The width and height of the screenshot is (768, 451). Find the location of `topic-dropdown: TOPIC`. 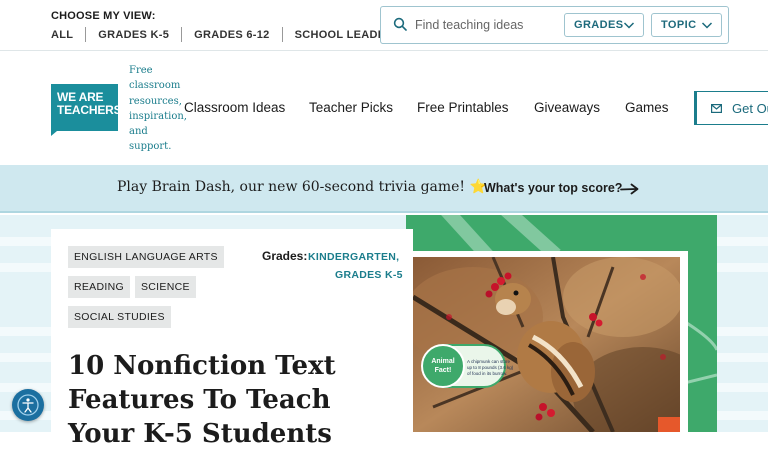

topic-dropdown: TOPIC is located at coordinates (686, 25).